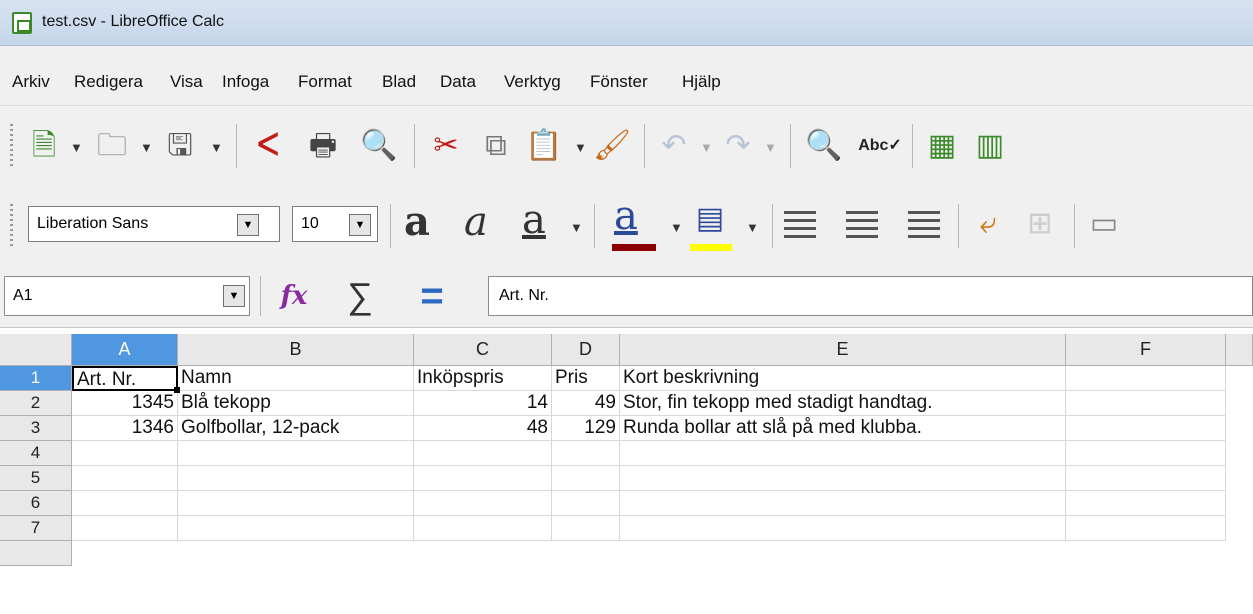  What do you see at coordinates (294, 296) in the screenshot?
I see `function-wizard-icon: fx` at bounding box center [294, 296].